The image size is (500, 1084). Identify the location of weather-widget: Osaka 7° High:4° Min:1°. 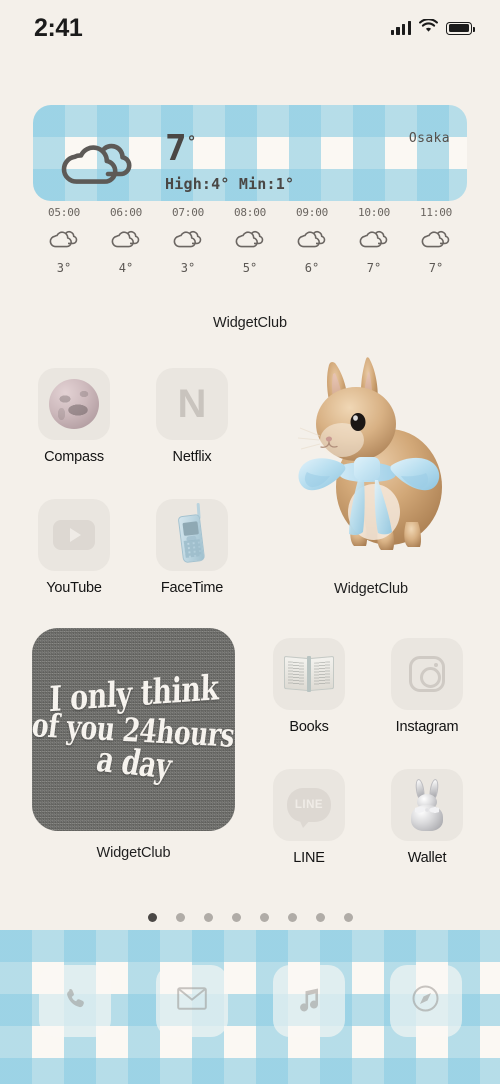
(250, 153).